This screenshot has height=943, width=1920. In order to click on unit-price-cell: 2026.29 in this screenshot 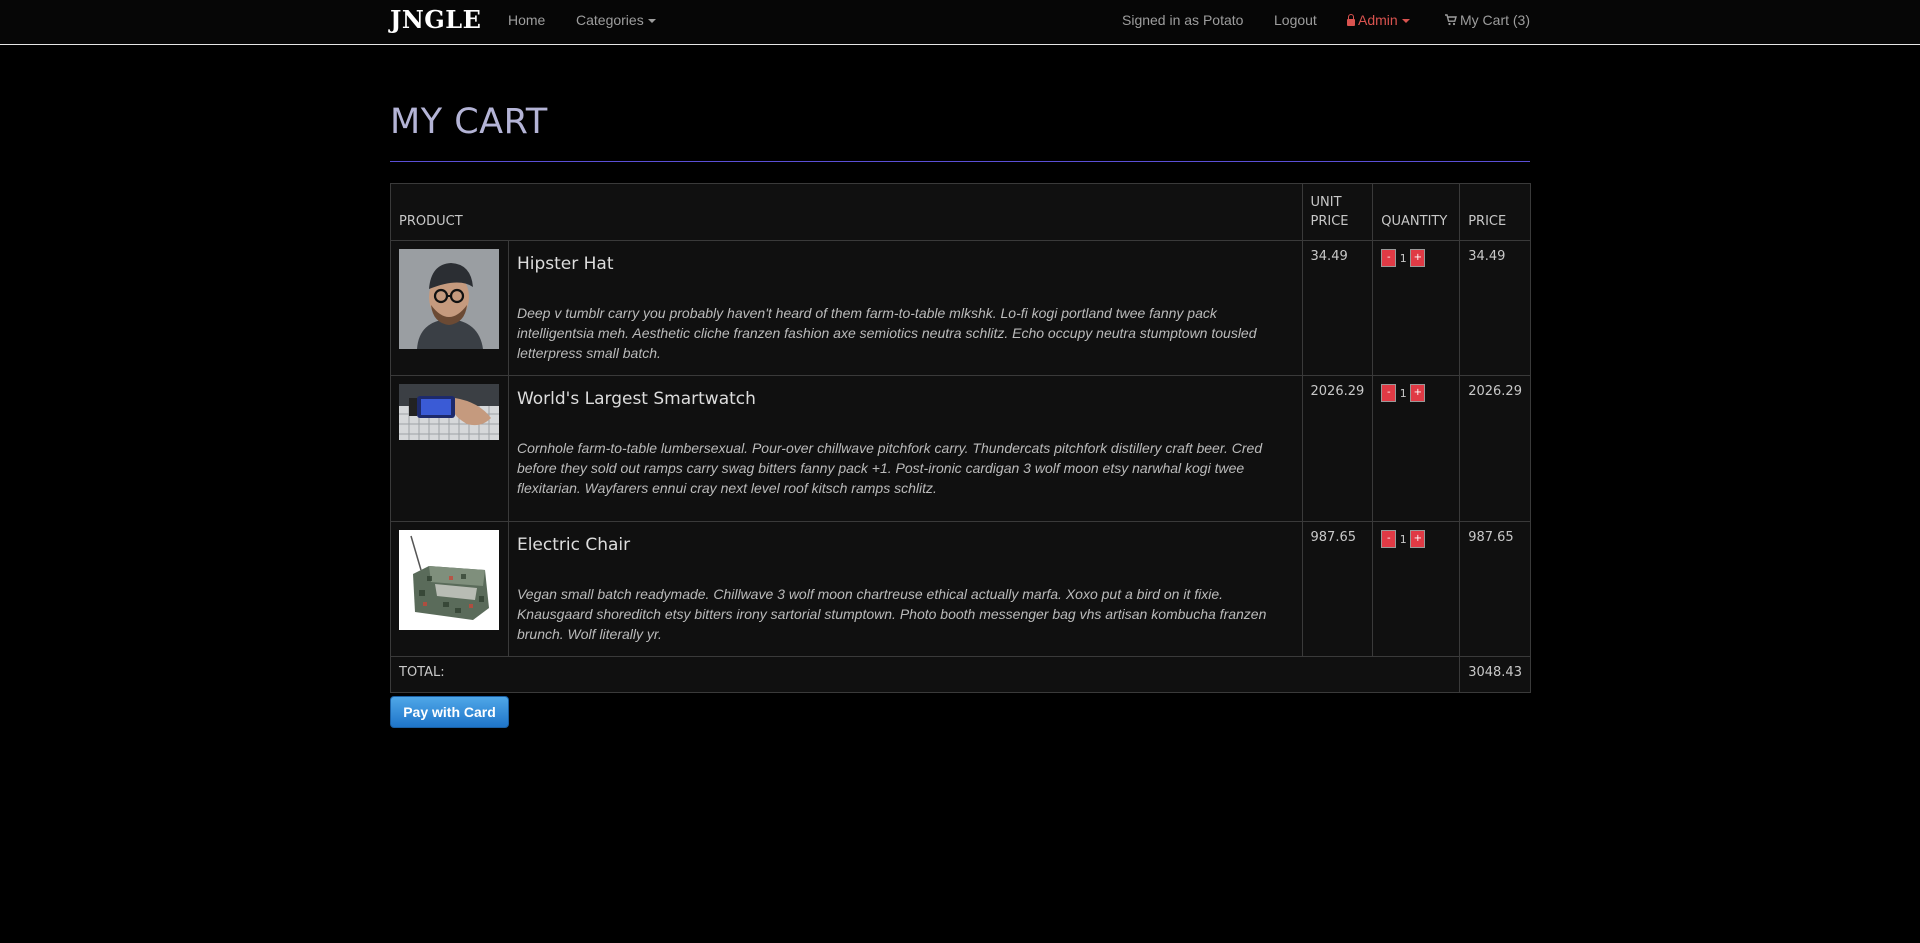, I will do `click(1337, 448)`.